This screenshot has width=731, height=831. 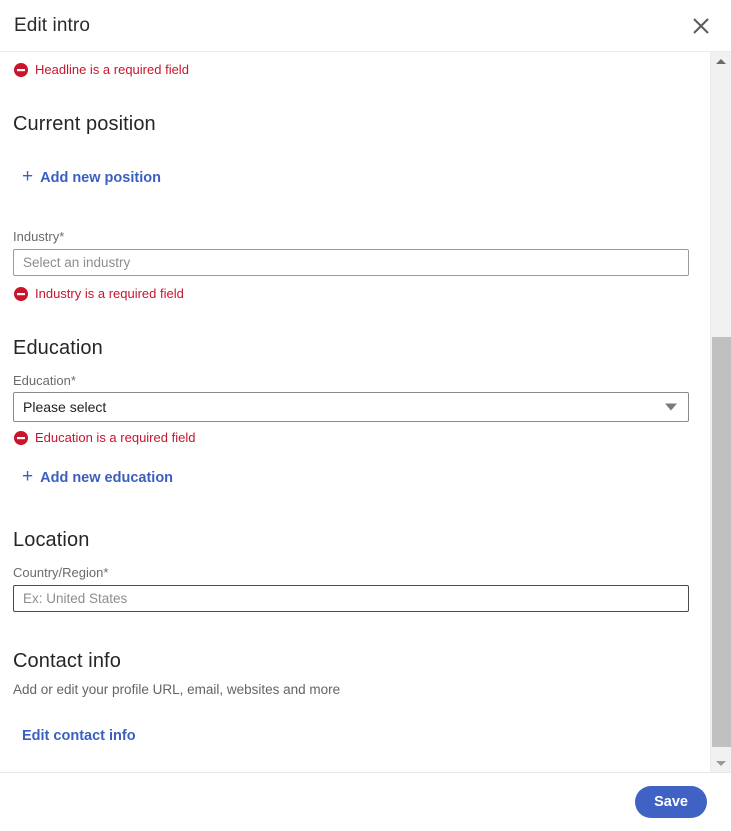 What do you see at coordinates (721, 542) in the screenshot?
I see `scrollbar-thumb` at bounding box center [721, 542].